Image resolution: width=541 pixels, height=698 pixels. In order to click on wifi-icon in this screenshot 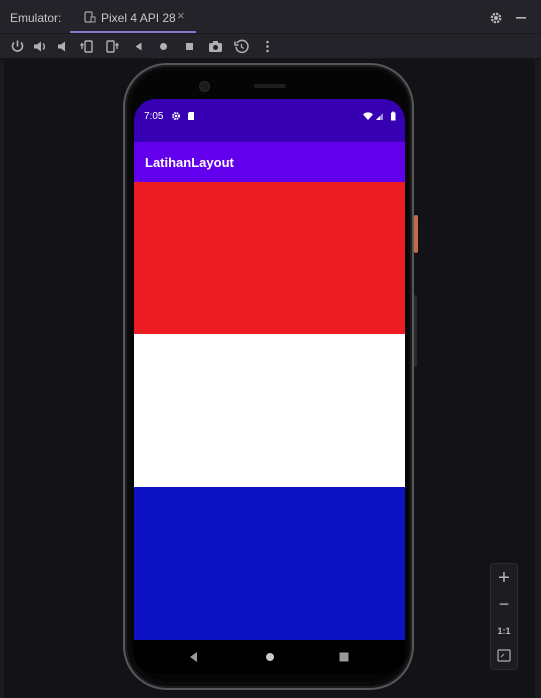, I will do `click(368, 116)`.